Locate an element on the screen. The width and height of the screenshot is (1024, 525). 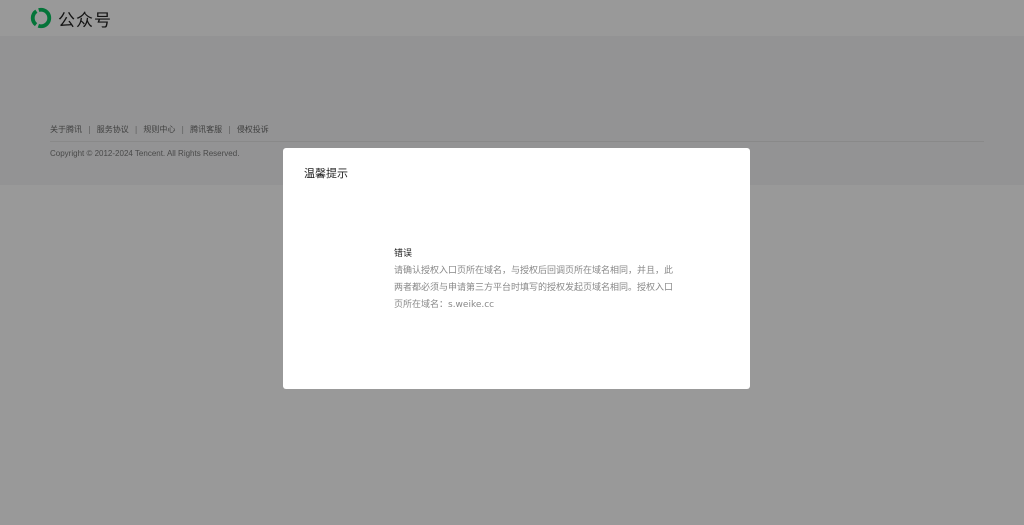
error-title: 错误 is located at coordinates (403, 254).